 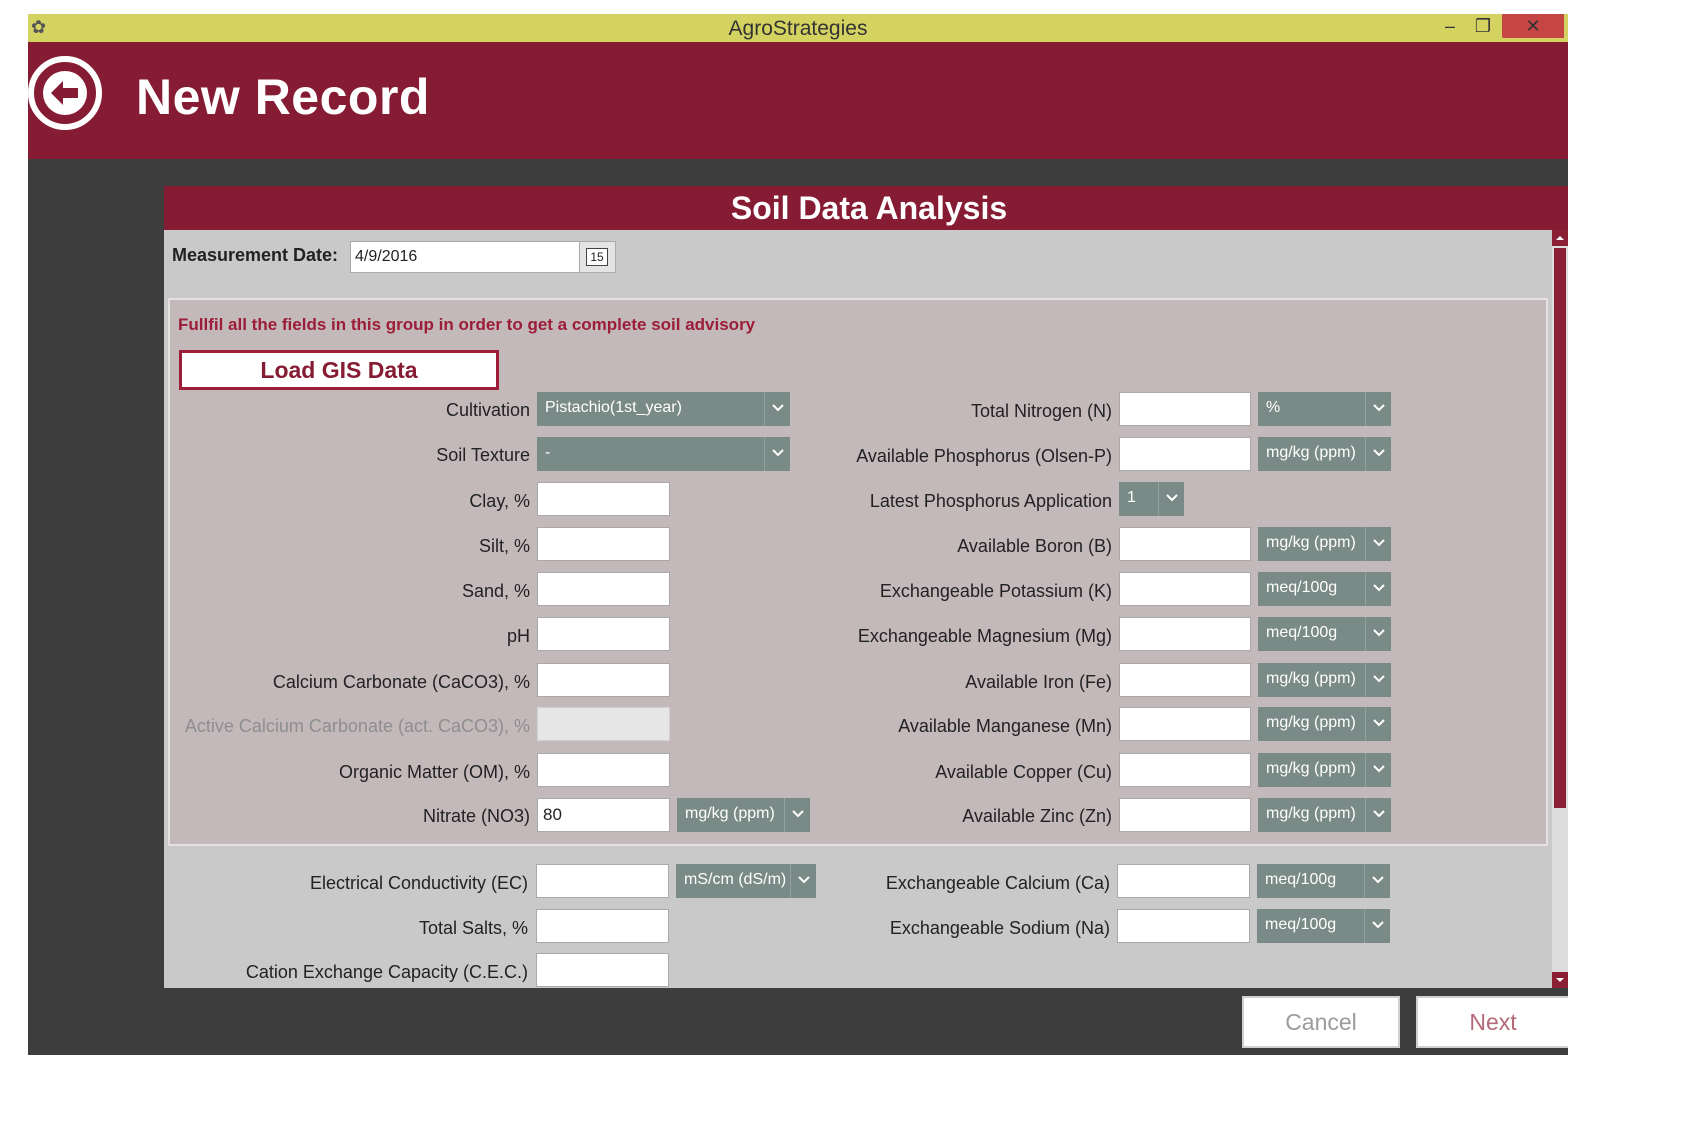 What do you see at coordinates (283, 97) in the screenshot?
I see `page-title: New Record` at bounding box center [283, 97].